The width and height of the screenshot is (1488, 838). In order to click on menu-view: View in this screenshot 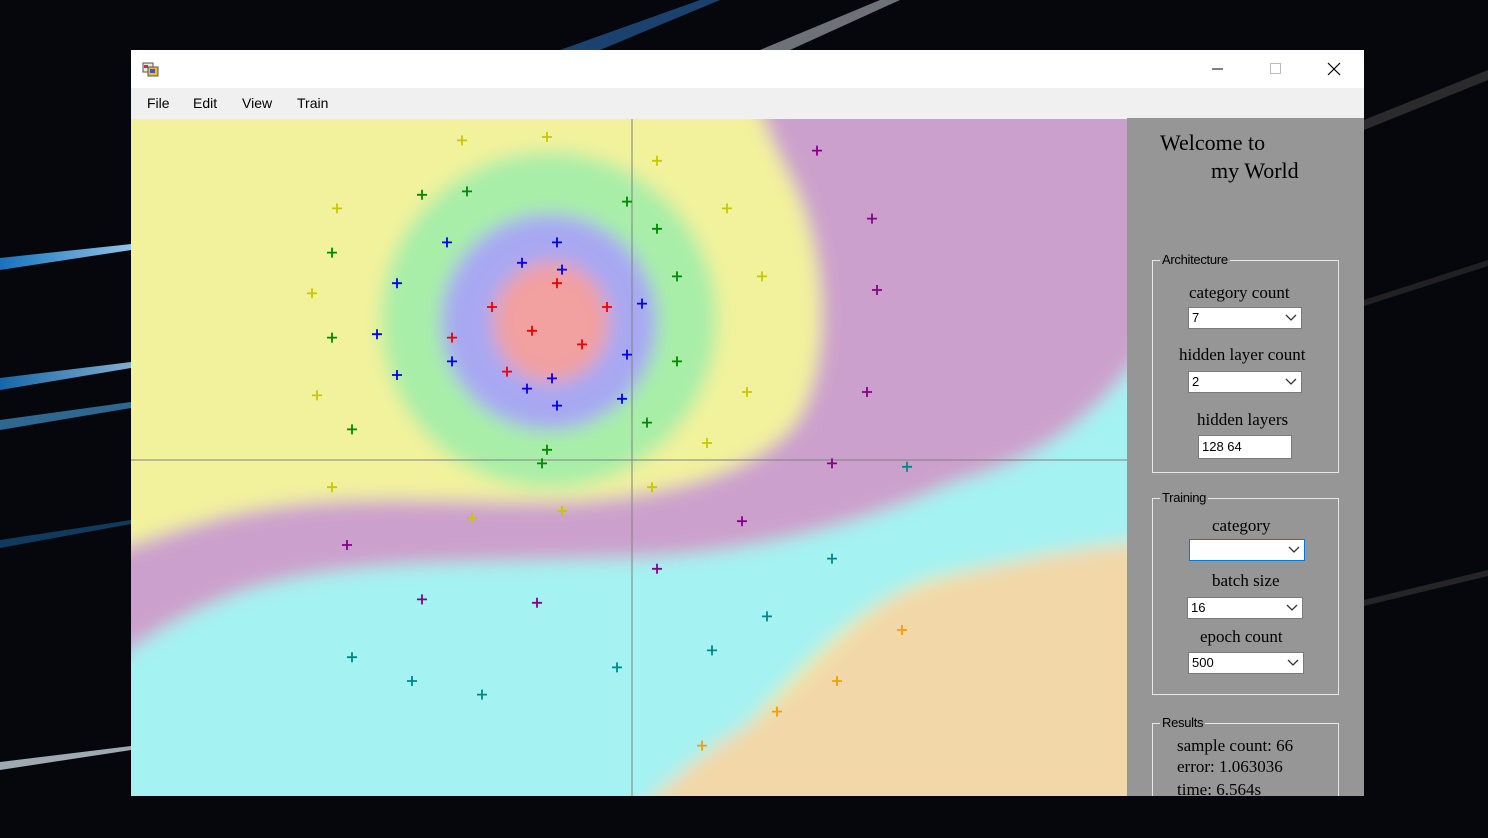, I will do `click(257, 103)`.